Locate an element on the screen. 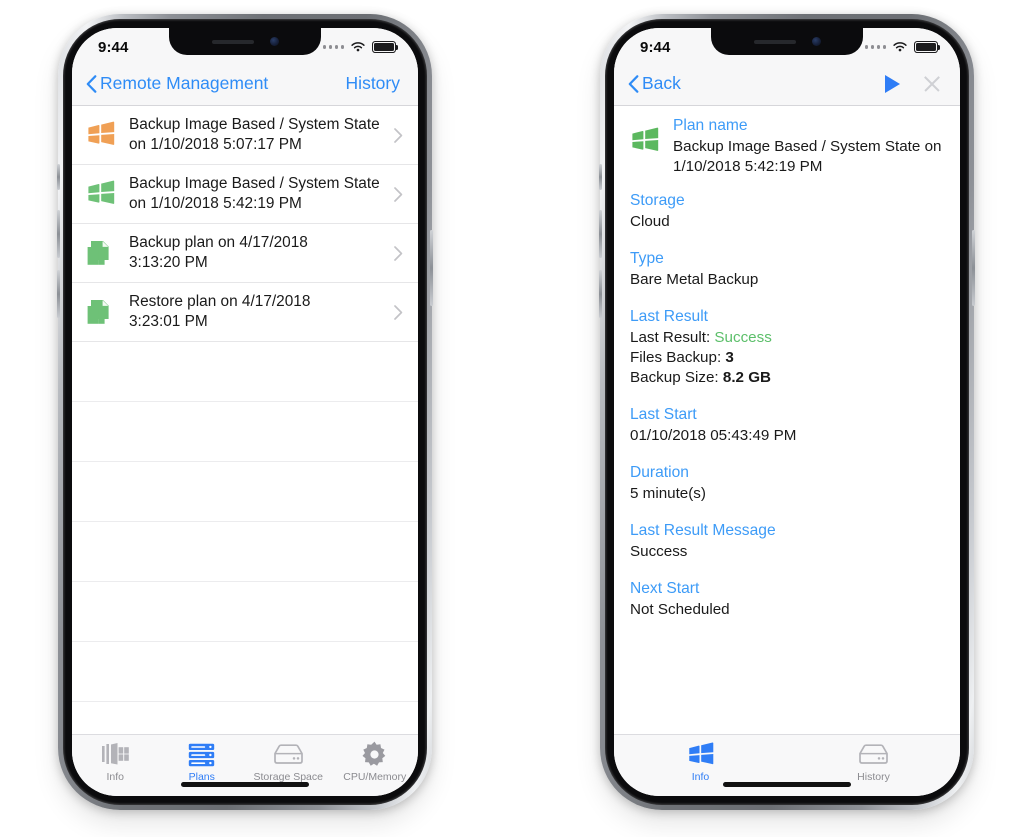 This screenshot has height=837, width=1024. field-label: Type is located at coordinates (647, 259).